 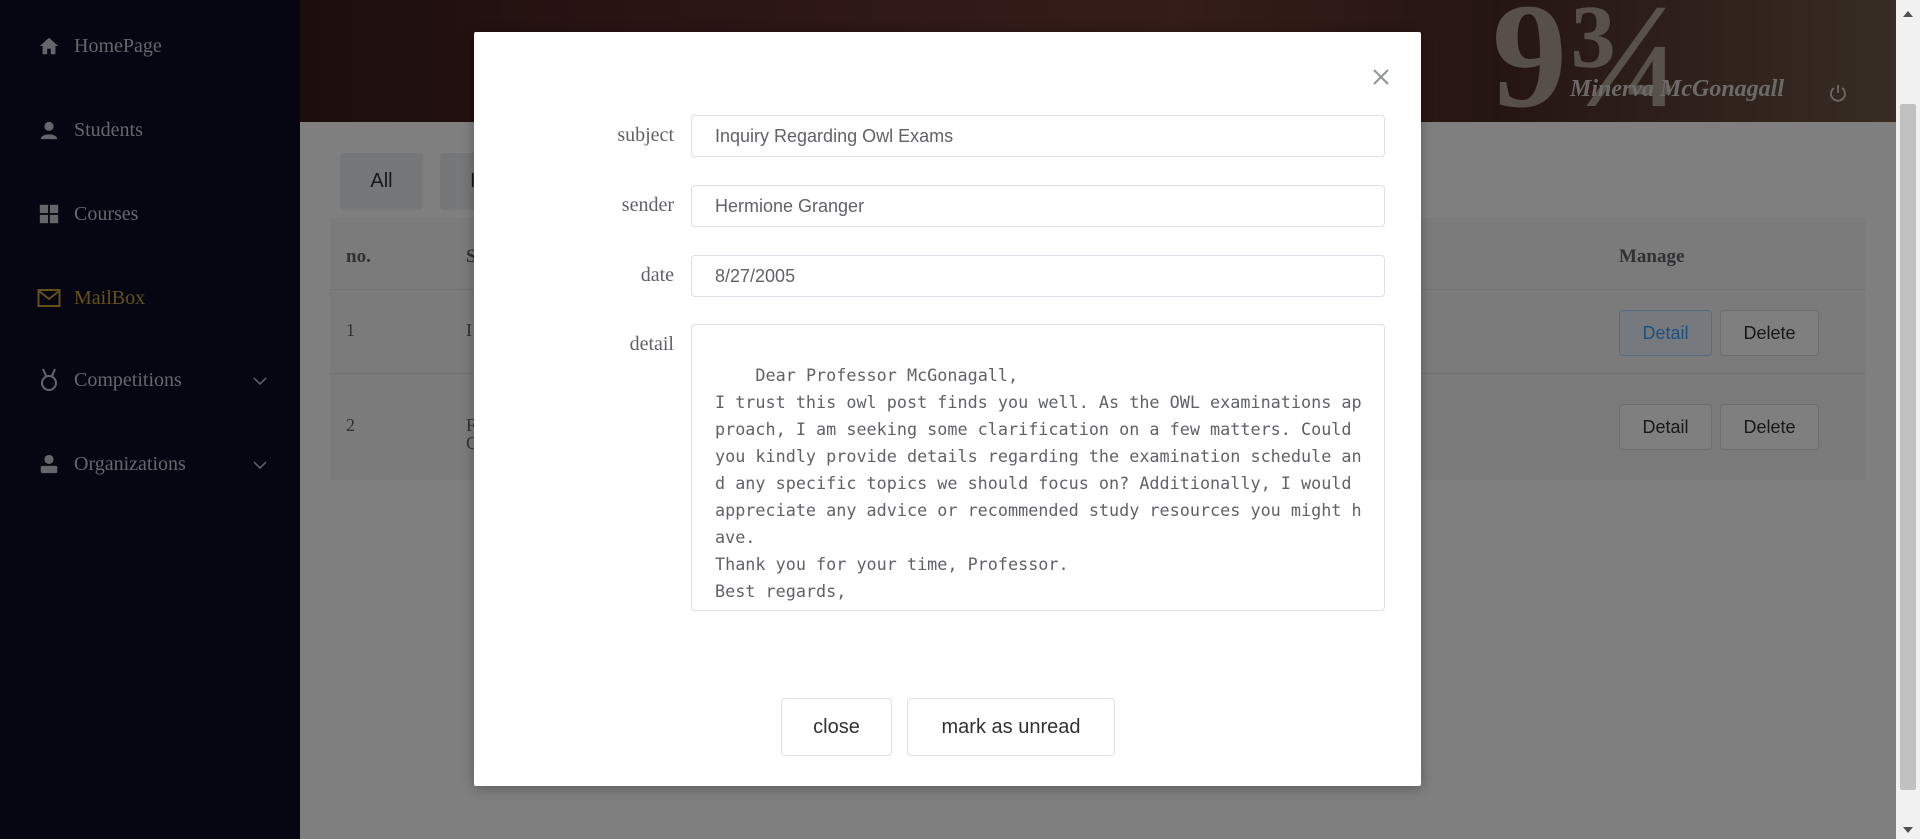 I want to click on subject-field: Inquiry Regarding Owl Exams, so click(x=1038, y=136).